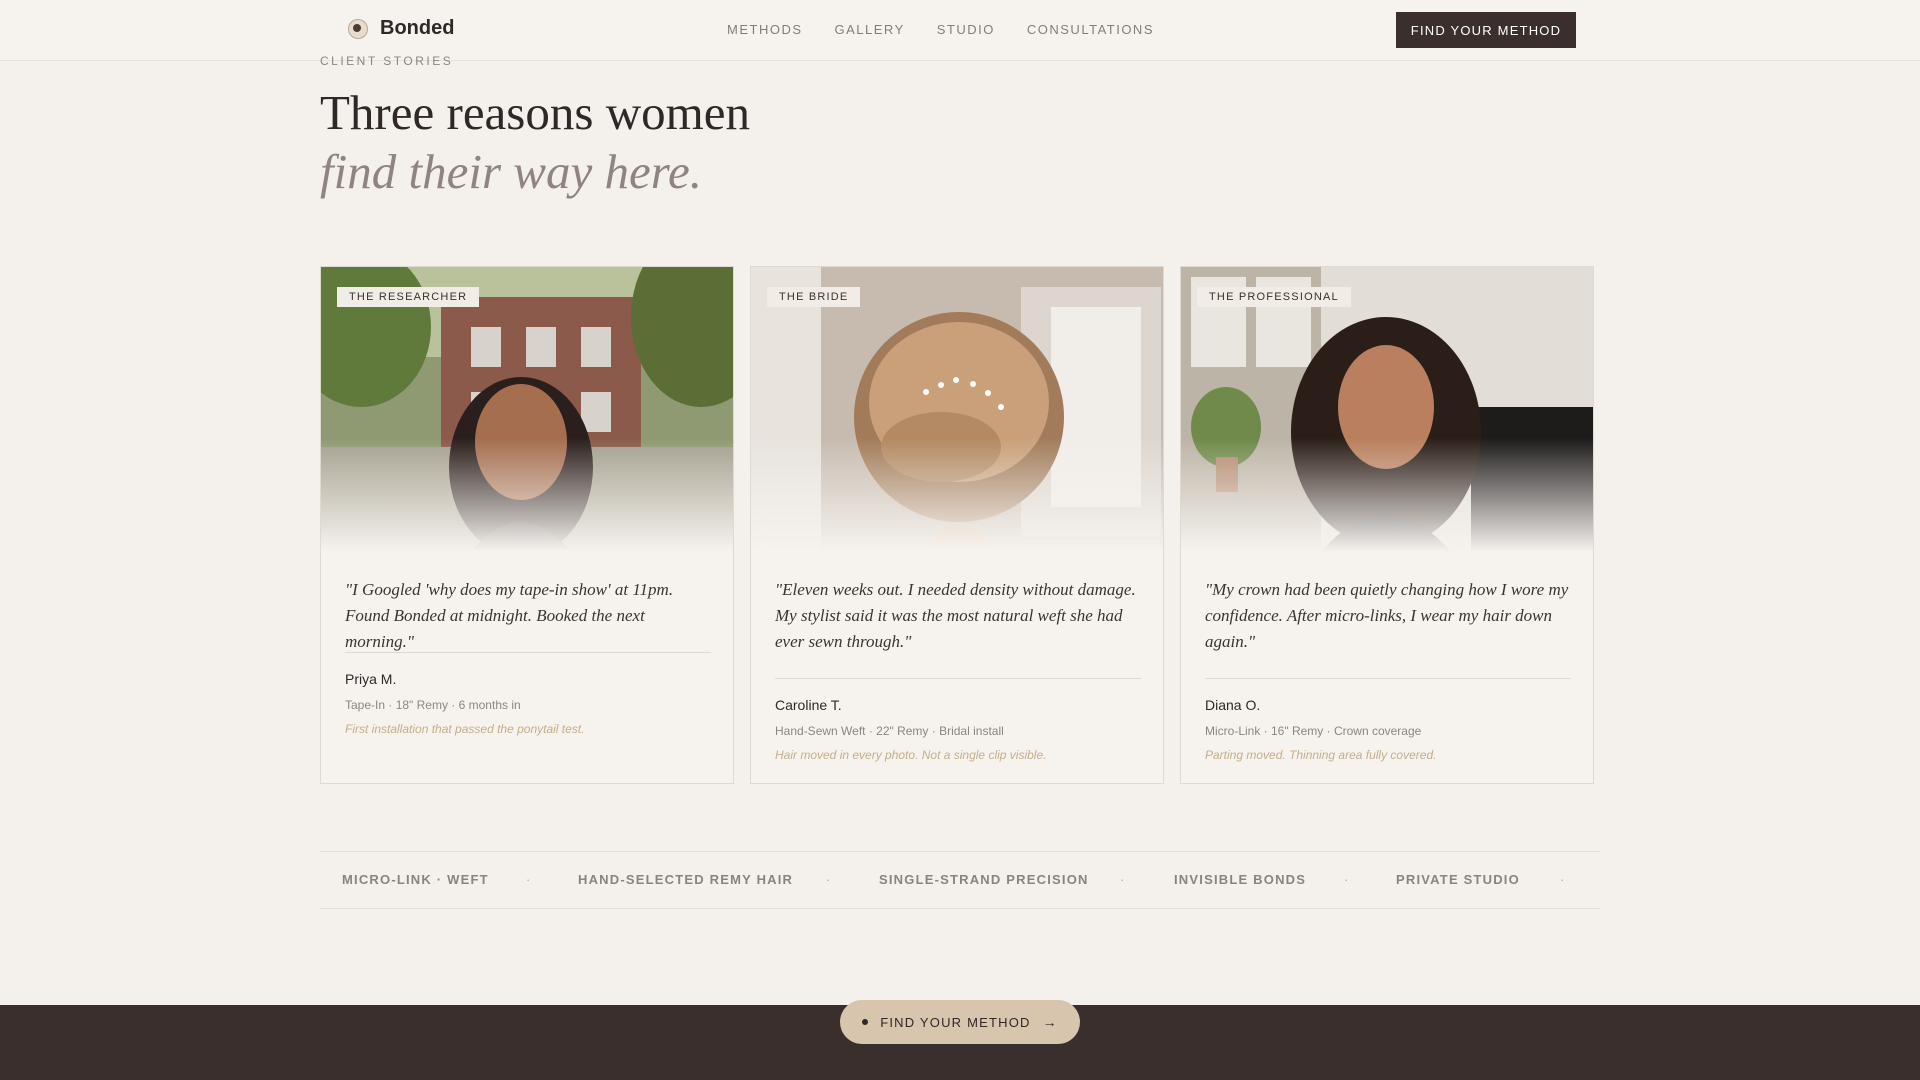 Image resolution: width=1920 pixels, height=1080 pixels. What do you see at coordinates (1486, 30) in the screenshot?
I see `find-your-method-button: FIND YOUR METHOD` at bounding box center [1486, 30].